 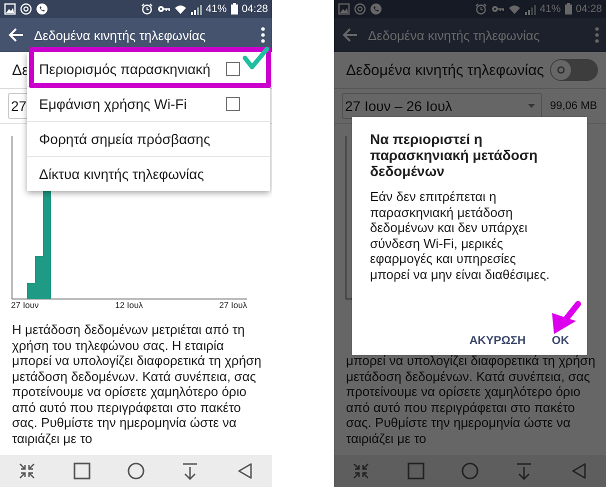 What do you see at coordinates (148, 173) in the screenshot?
I see `menu-item: Δίκτυα κινητής τηλεφωνίας` at bounding box center [148, 173].